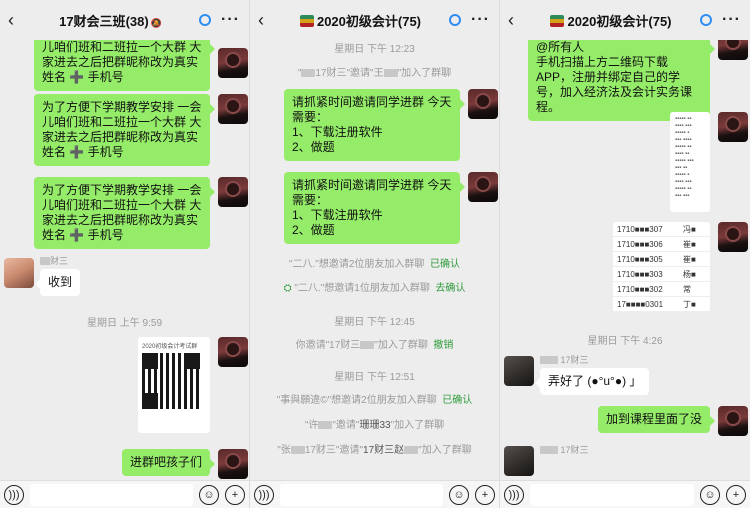 The image size is (750, 508). I want to click on qr-title: 2020初级会计考试群, so click(170, 347).